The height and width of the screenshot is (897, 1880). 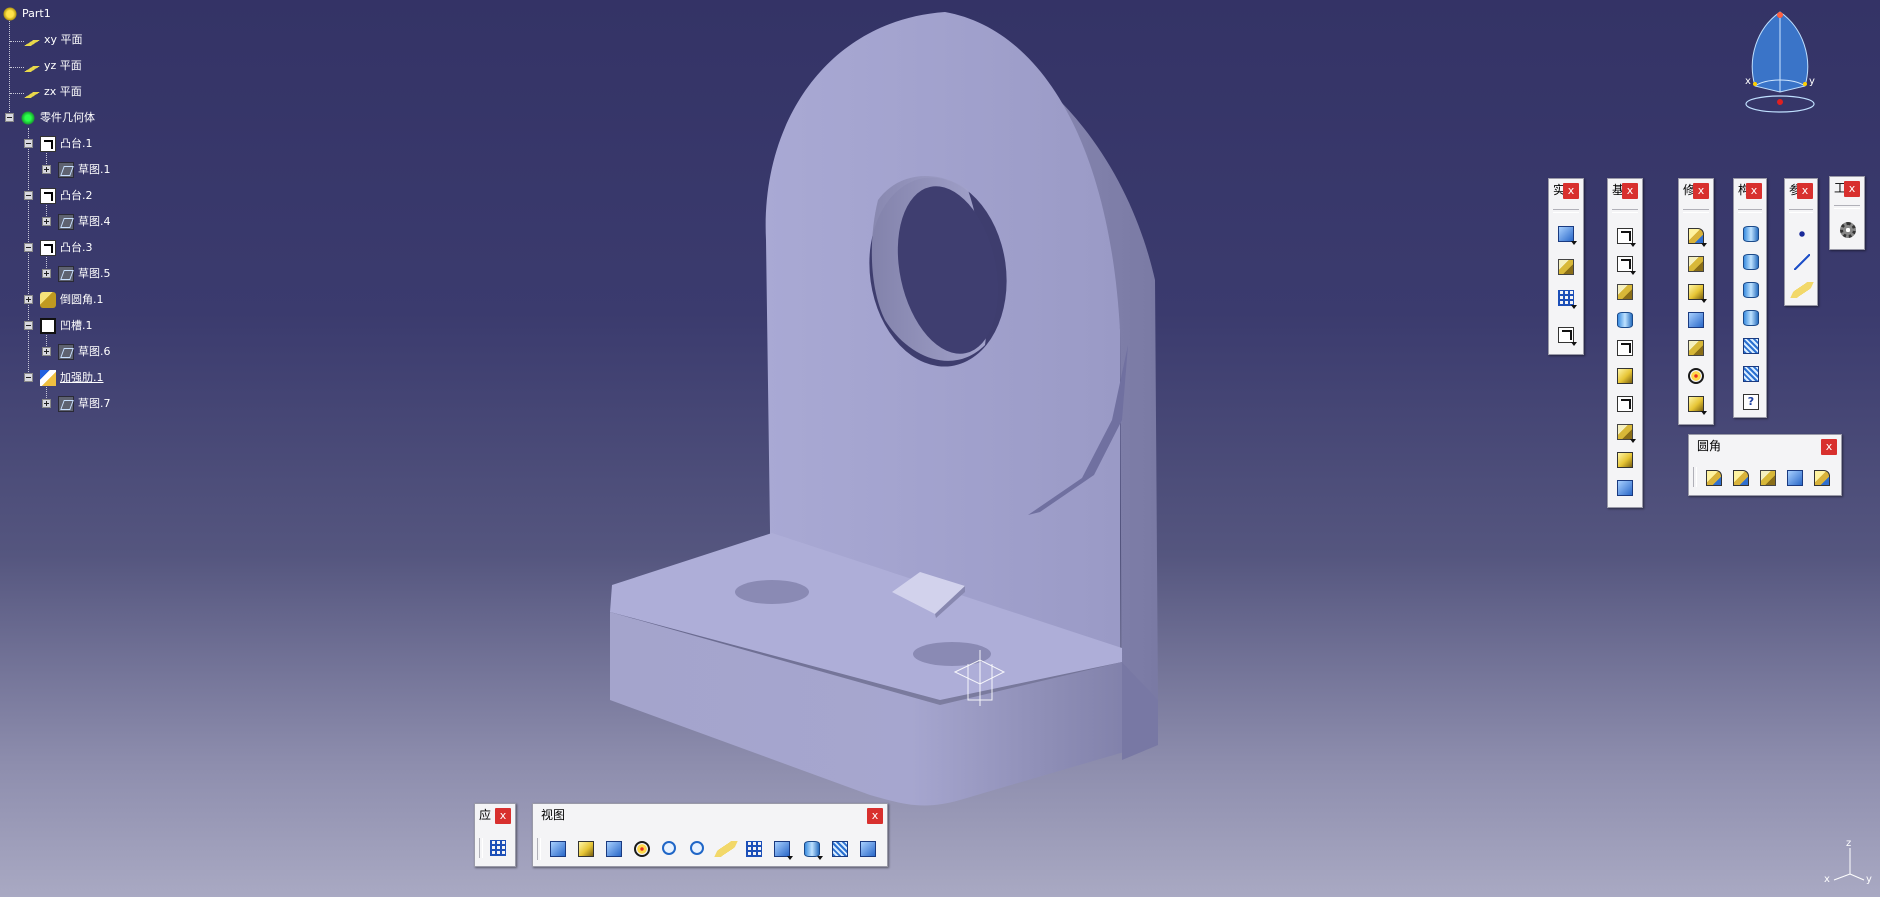 I want to click on pocket-button, so click(x=1625, y=264).